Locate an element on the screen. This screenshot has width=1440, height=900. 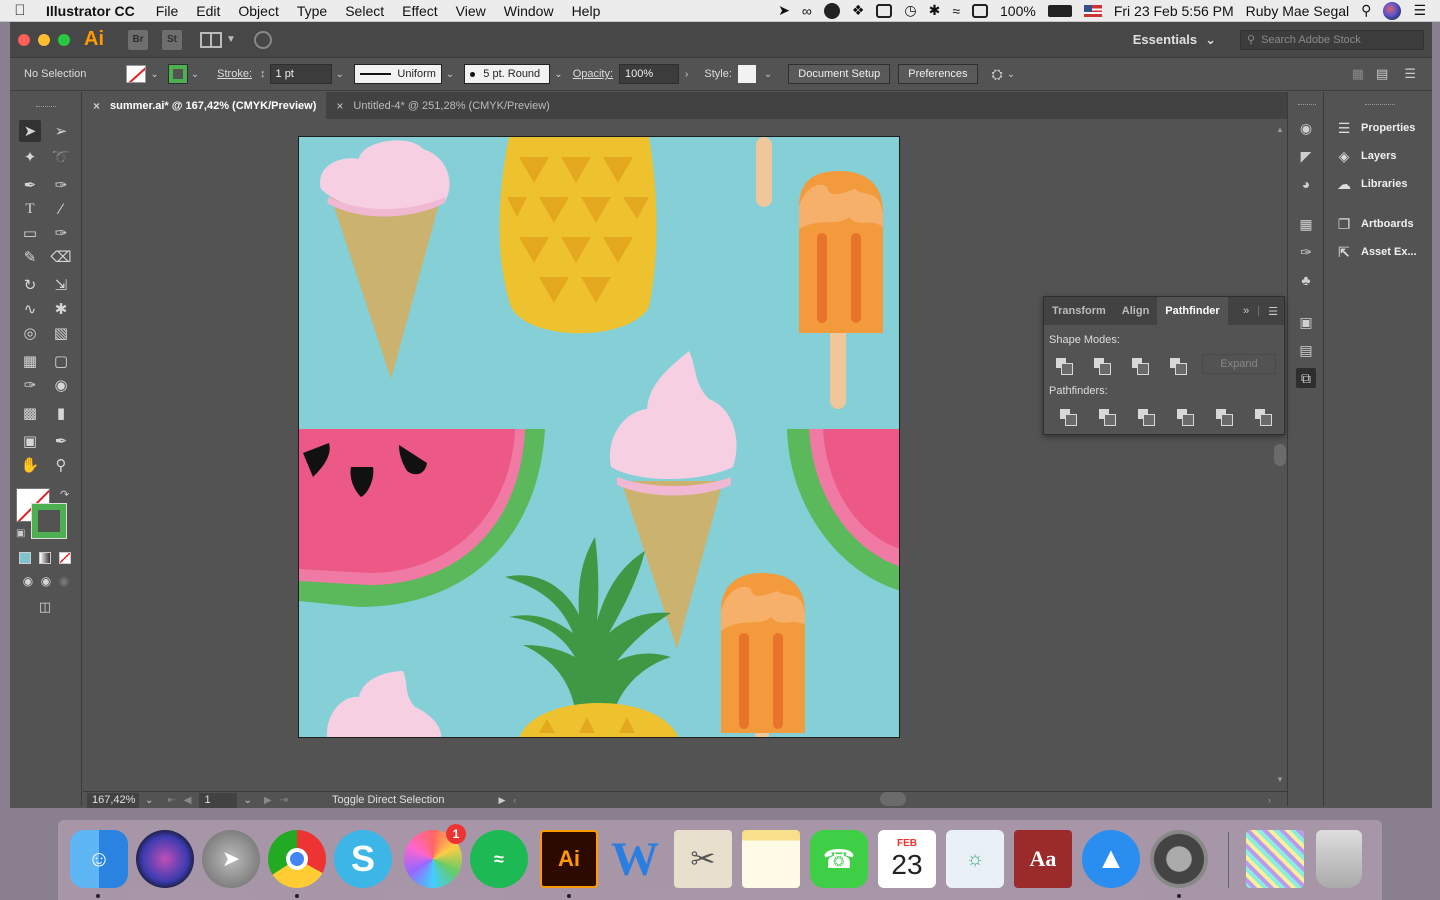
close-tab-icon: × is located at coordinates (96, 106).